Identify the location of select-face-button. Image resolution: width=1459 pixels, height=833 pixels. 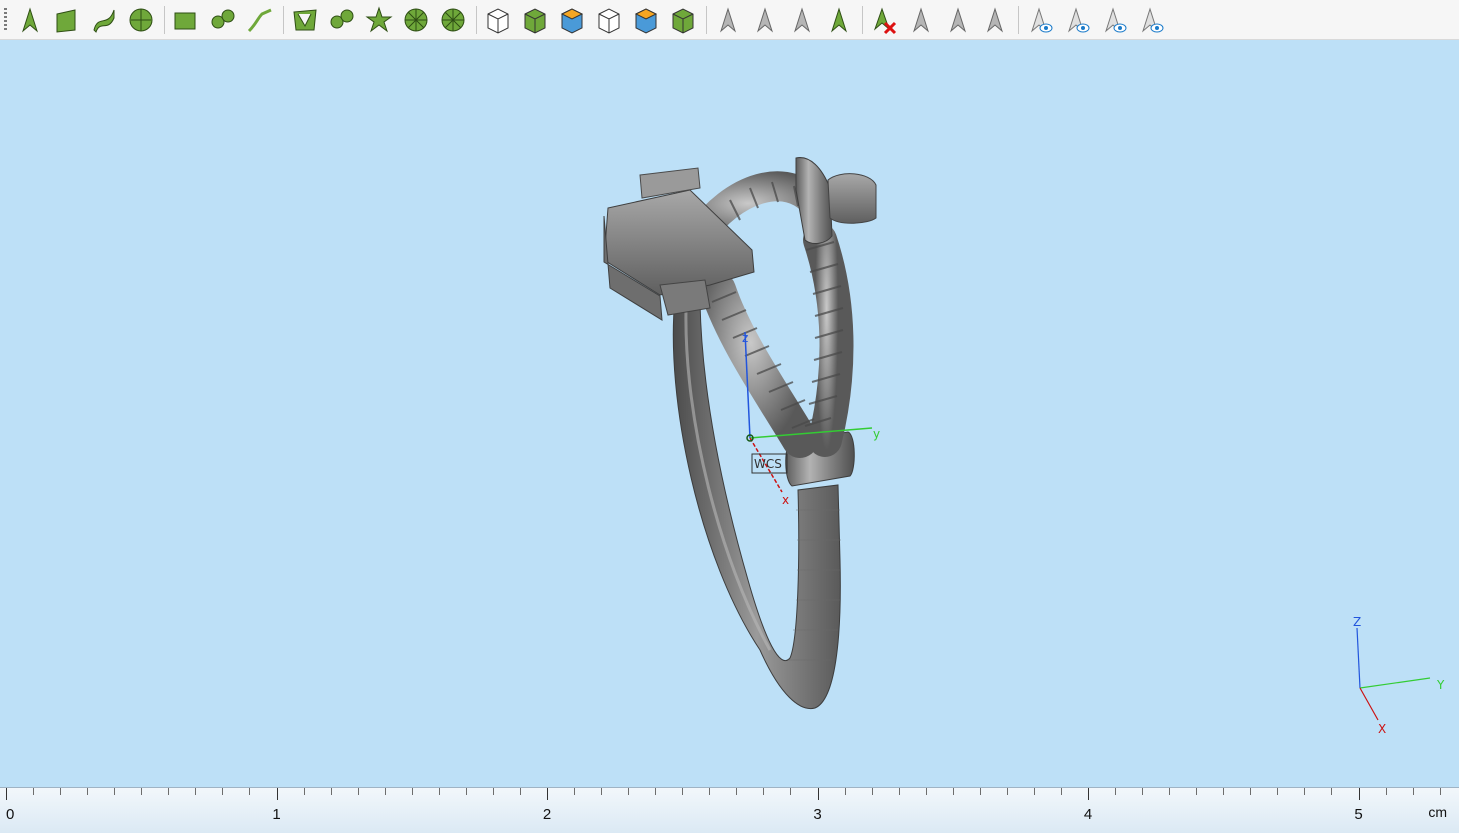
(67, 20).